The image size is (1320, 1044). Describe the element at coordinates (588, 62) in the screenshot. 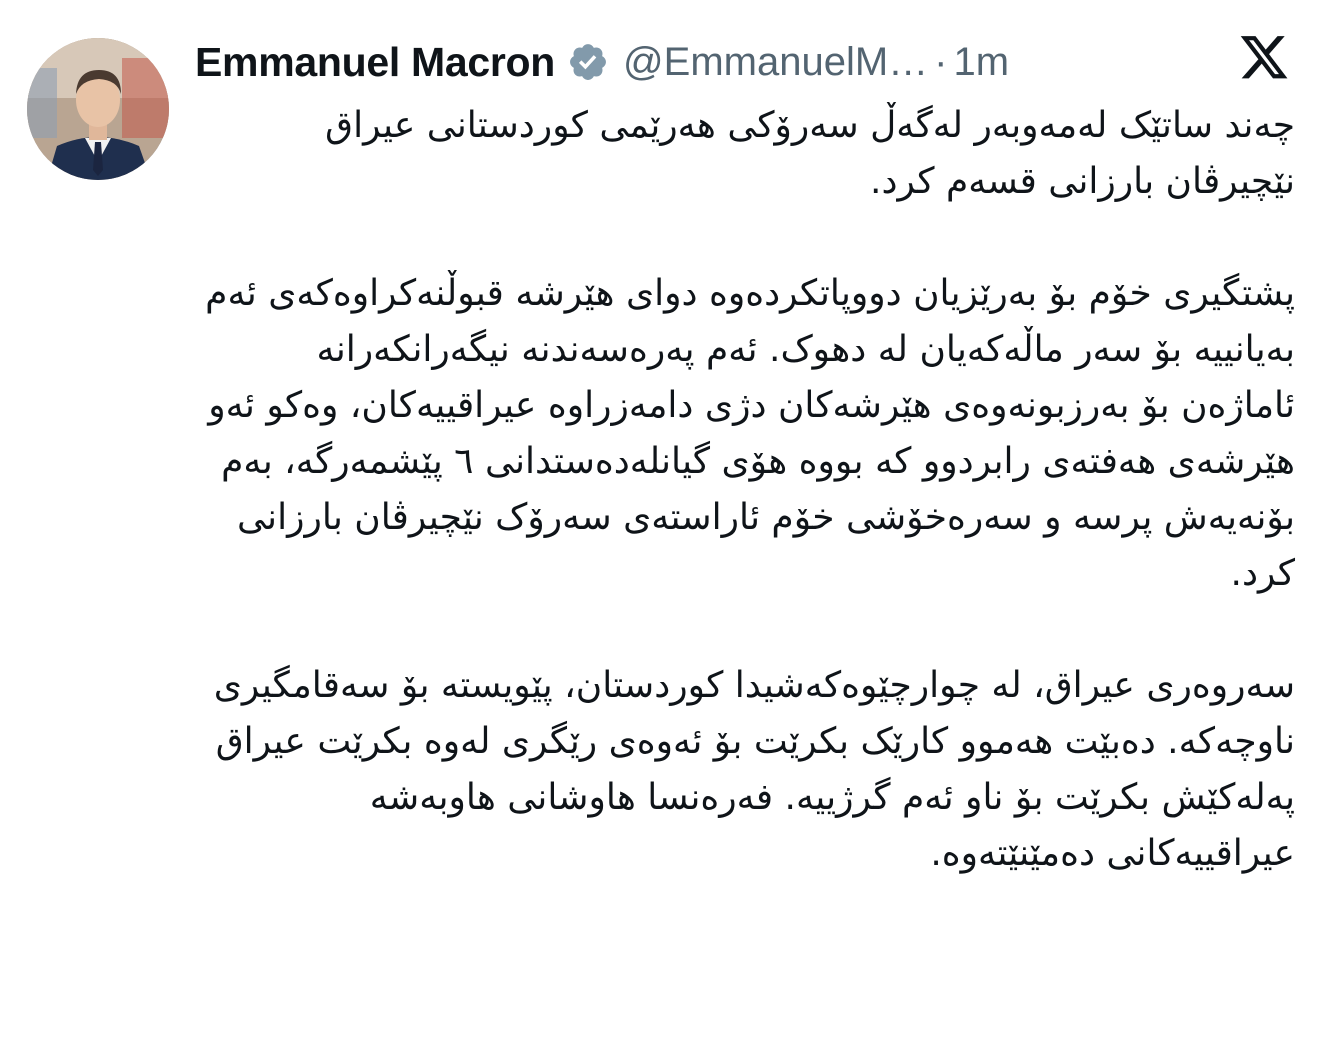

I see `verified-badge-icon` at that location.